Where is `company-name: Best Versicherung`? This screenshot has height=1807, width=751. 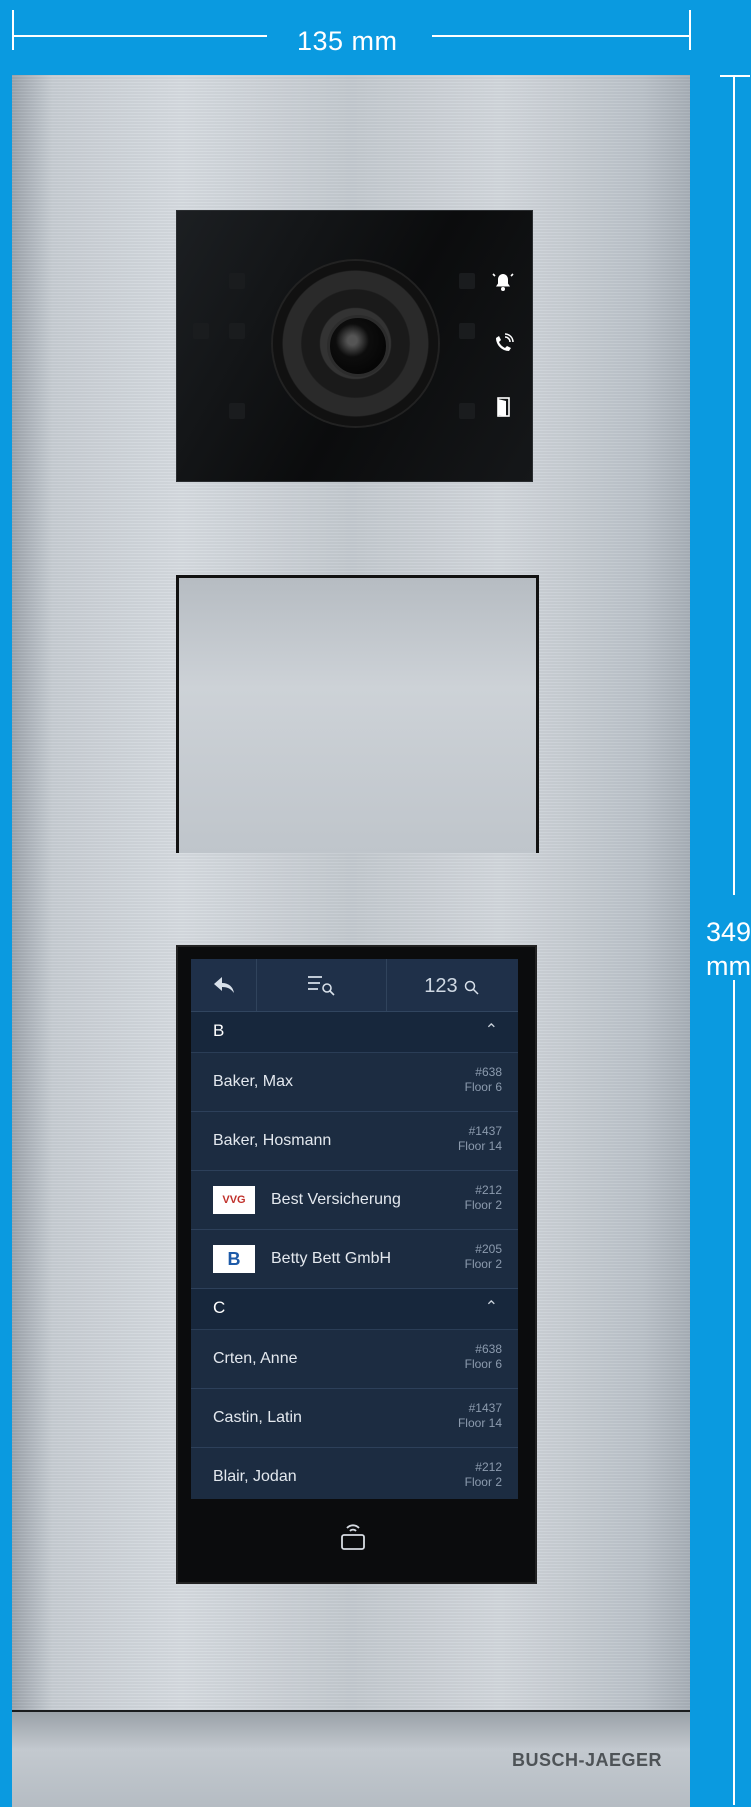
company-name: Best Versicherung is located at coordinates (336, 1199).